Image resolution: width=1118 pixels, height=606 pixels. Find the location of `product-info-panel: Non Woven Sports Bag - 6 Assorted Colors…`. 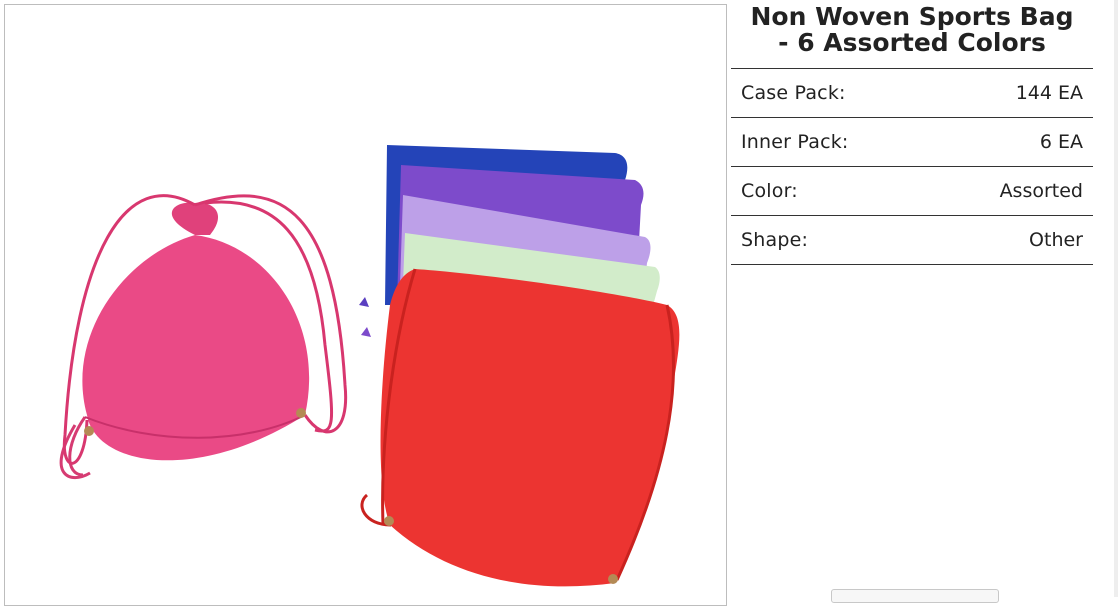

product-info-panel: Non Woven Sports Bag - 6 Assorted Colors… is located at coordinates (912, 132).